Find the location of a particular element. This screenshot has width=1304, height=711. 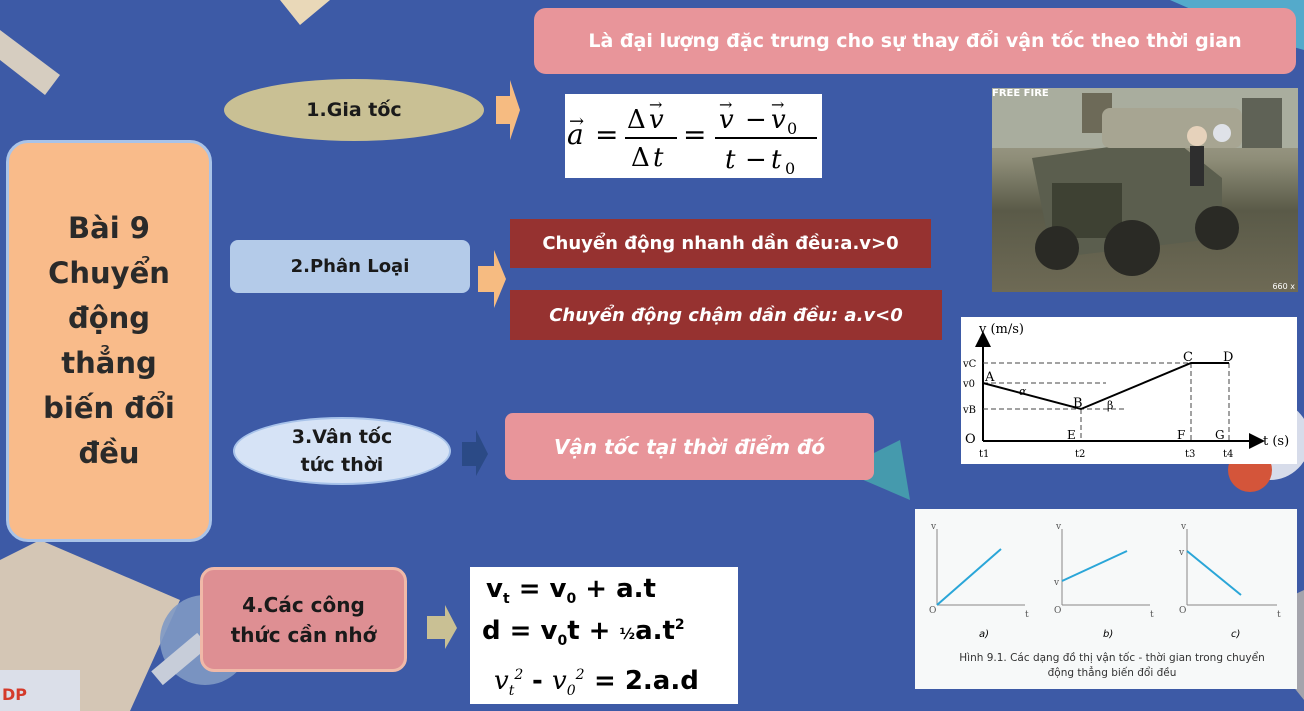

svg-text: t4 is located at coordinates (1228, 454).